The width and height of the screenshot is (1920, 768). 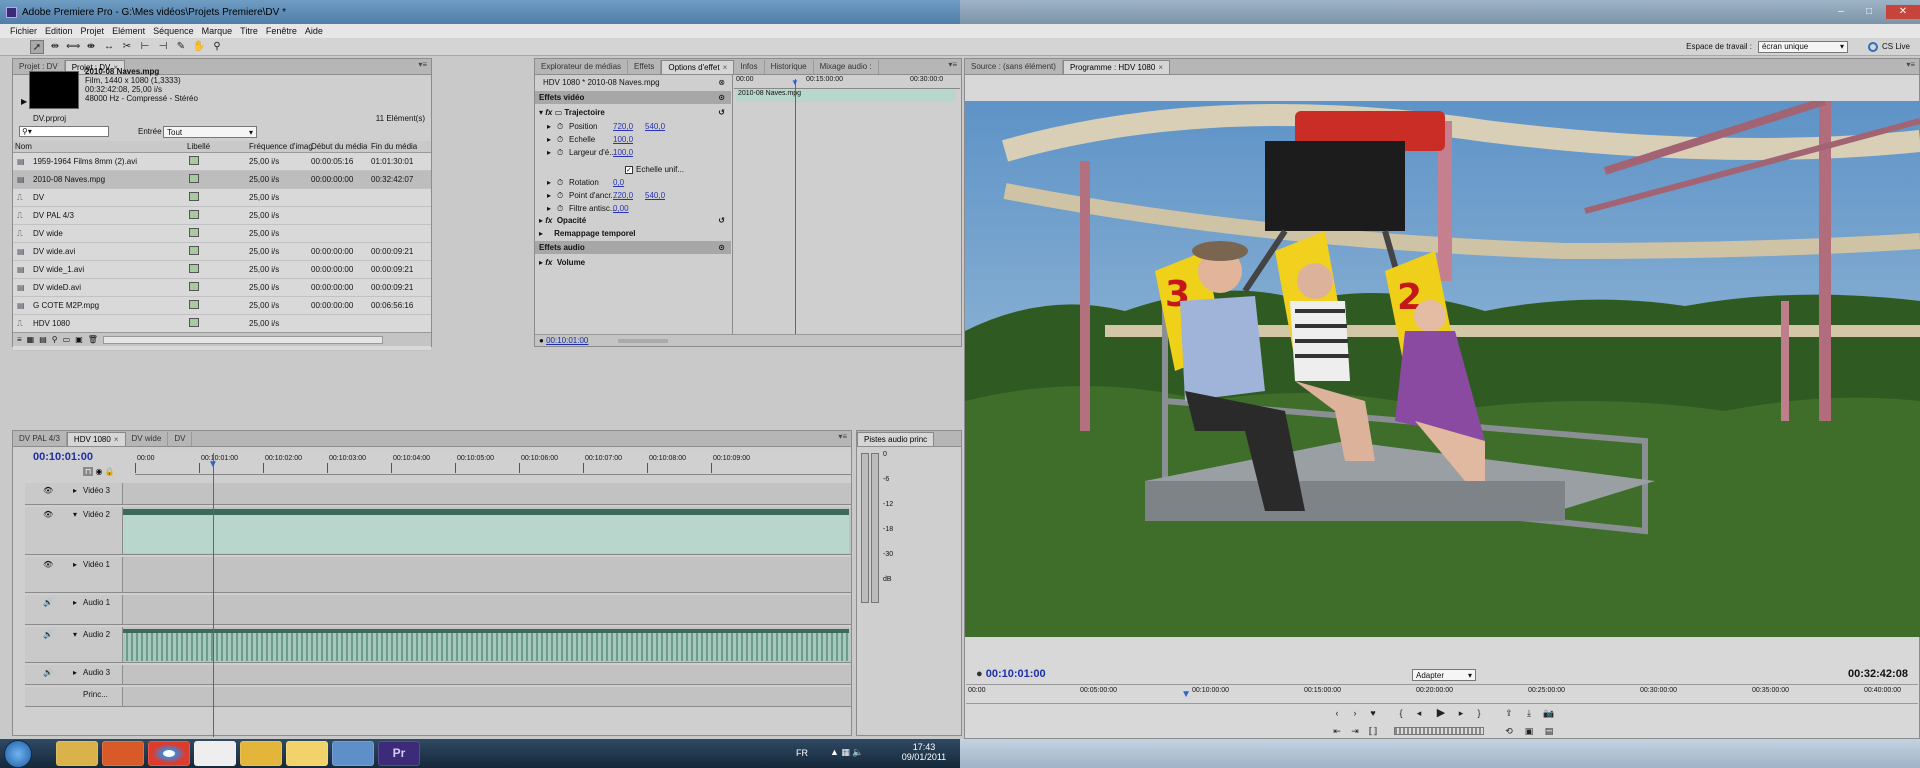 I want to click on tab-dv: DV, so click(x=180, y=439).